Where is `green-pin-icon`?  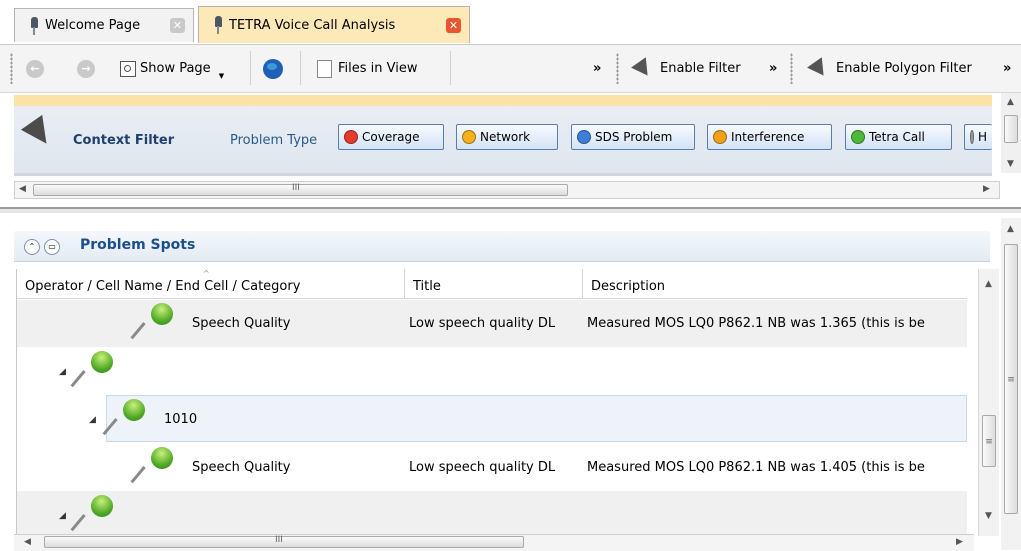 green-pin-icon is located at coordinates (858, 137).